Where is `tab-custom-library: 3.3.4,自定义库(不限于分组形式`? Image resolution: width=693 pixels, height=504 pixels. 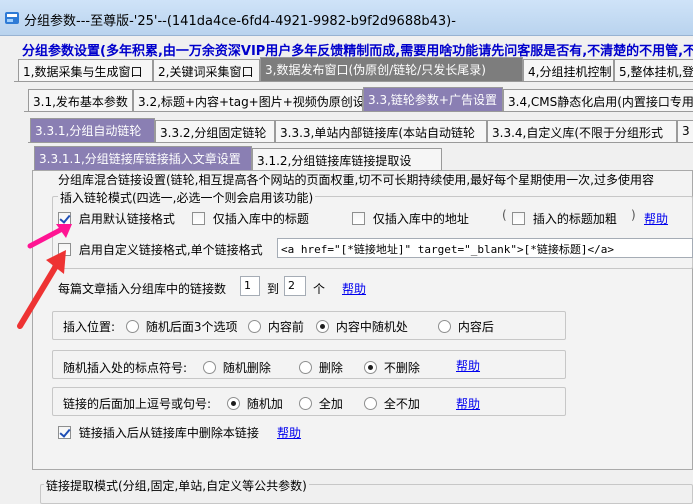
tab-custom-library: 3.3.4,自定义库(不限于分组形式 is located at coordinates (582, 131).